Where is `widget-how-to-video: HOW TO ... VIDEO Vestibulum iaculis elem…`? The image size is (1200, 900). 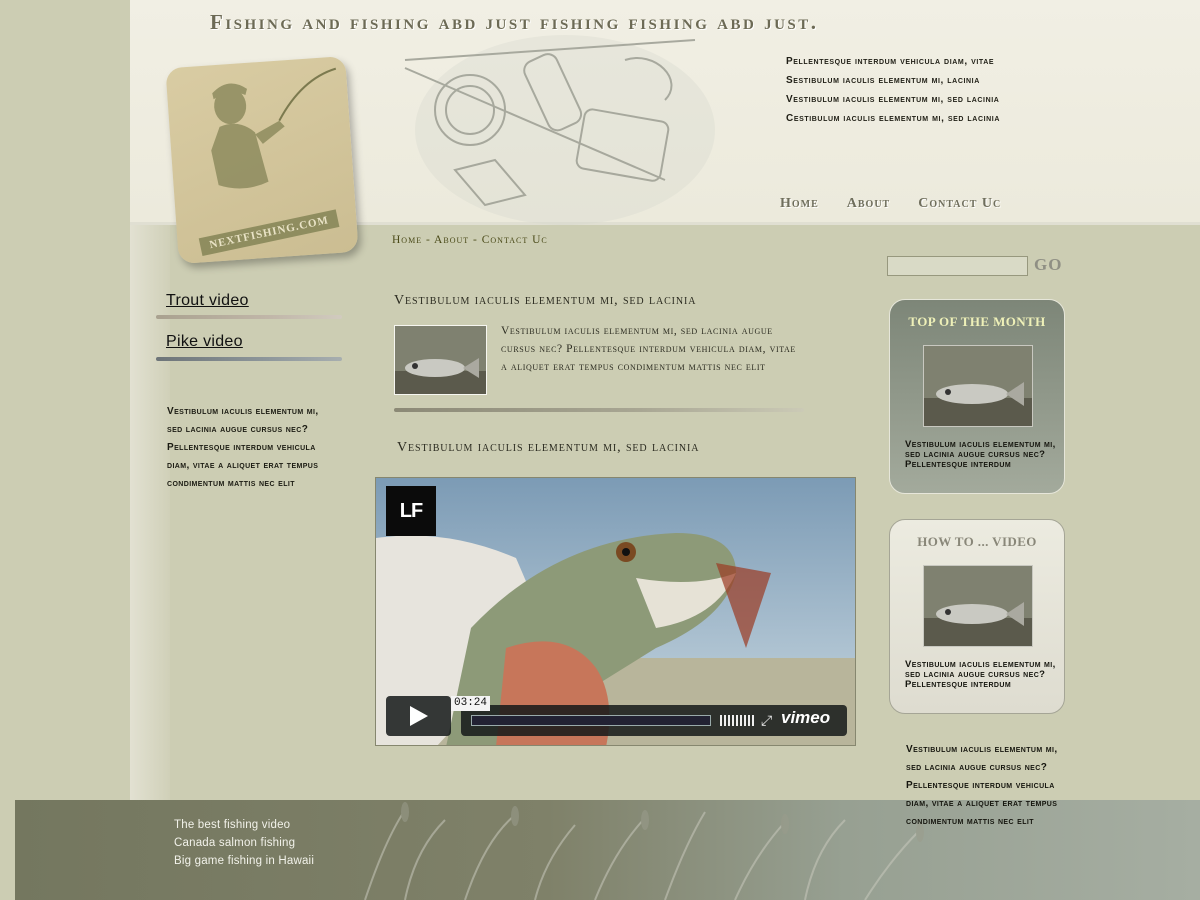
widget-how-to-video: HOW TO ... VIDEO Vestibulum iaculis elem… is located at coordinates (977, 616).